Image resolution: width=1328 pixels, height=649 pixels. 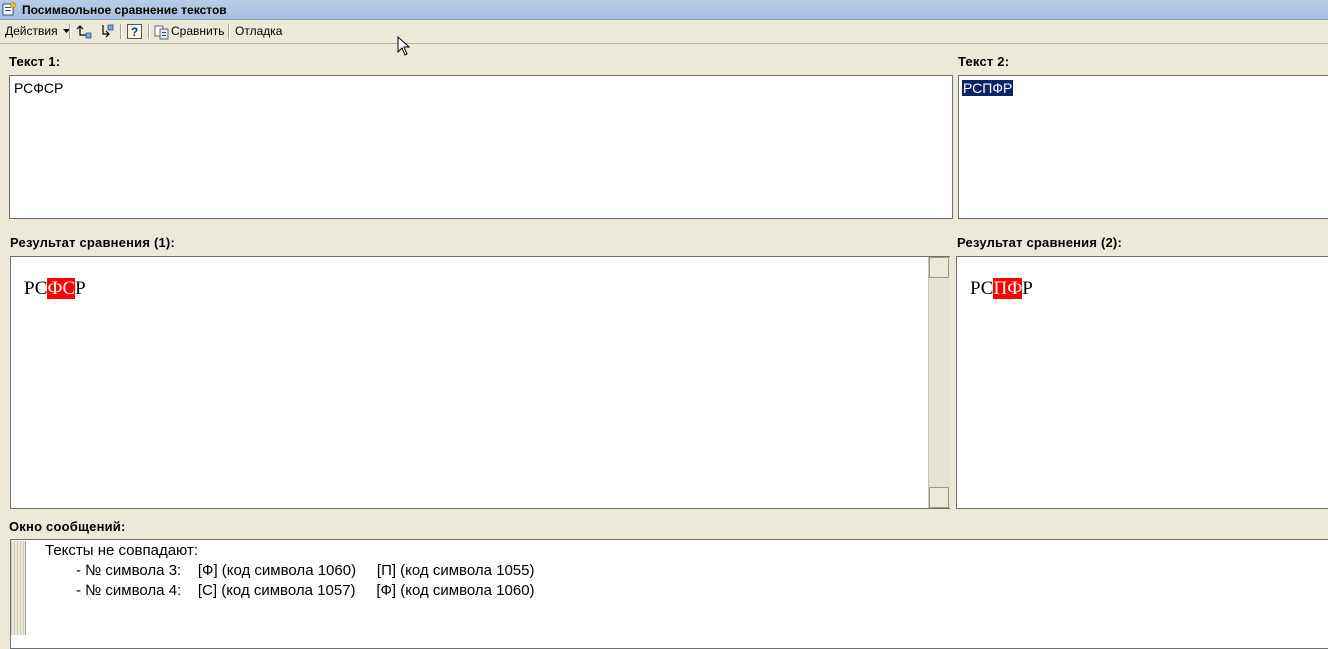 I want to click on messages-gutter, so click(x=18, y=588).